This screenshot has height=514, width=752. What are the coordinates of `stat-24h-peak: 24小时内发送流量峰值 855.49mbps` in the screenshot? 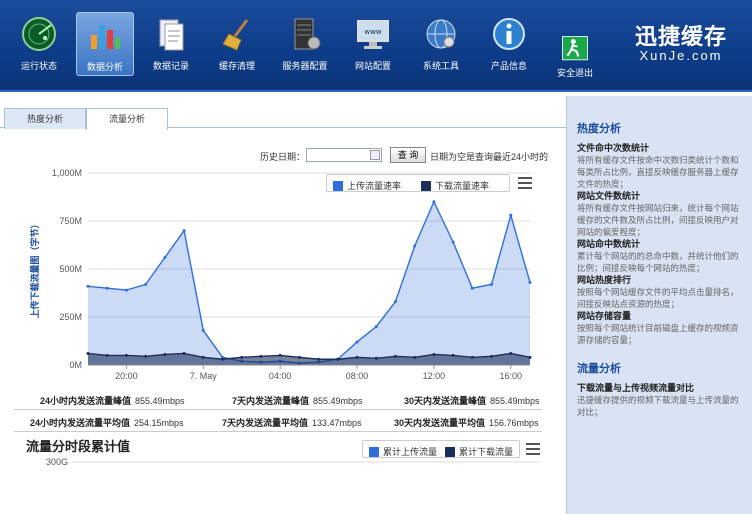 It's located at (112, 400).